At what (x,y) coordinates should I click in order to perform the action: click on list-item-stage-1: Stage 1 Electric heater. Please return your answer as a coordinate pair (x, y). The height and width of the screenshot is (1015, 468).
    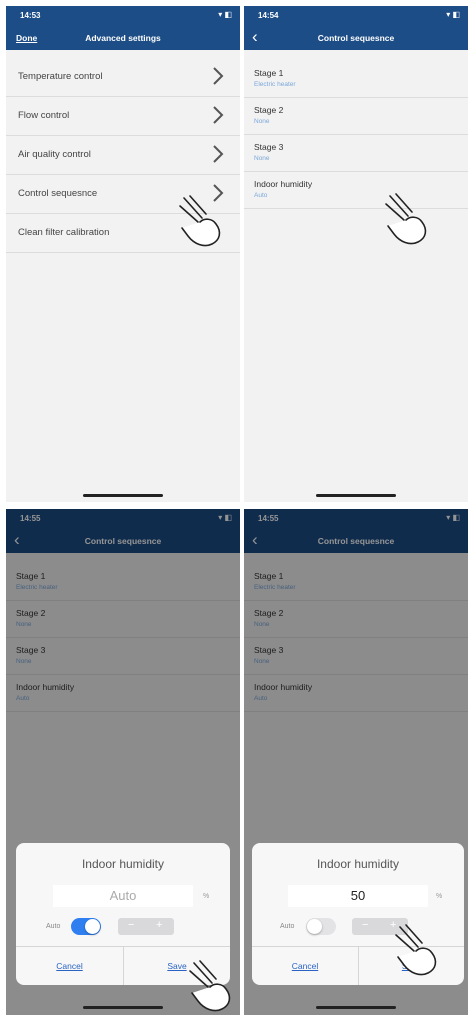
    Looking at the image, I should click on (356, 79).